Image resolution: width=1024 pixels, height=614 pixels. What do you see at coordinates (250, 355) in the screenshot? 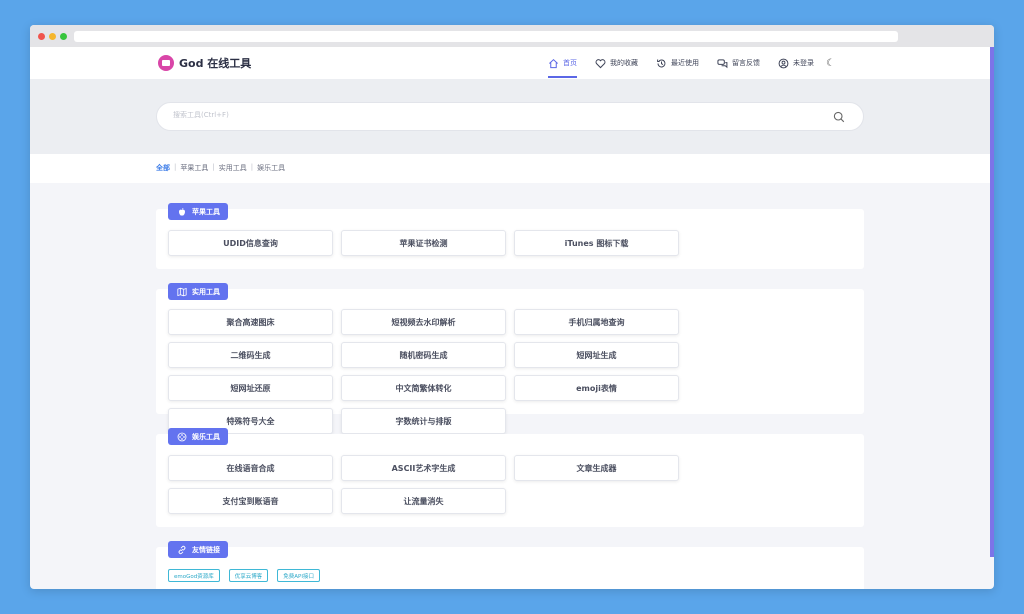
I see `tool-qrcode-generator: 二维码生成` at bounding box center [250, 355].